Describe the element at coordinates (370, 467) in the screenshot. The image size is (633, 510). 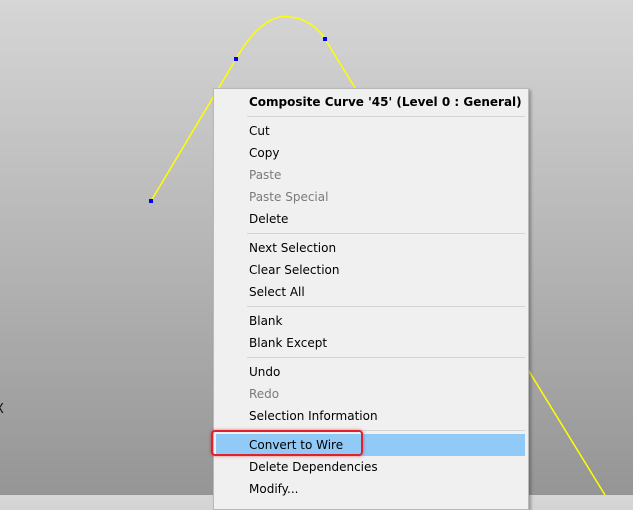
I see `menu-item-delete-dependencies: Delete Dependencies` at that location.